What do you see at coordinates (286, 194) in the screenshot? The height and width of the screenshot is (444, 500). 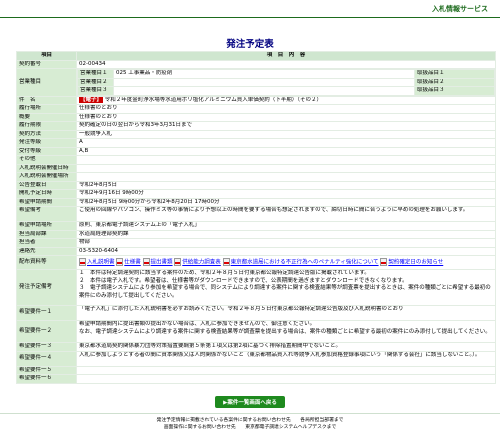 I see `open-date-value: 令和2年9月16日 9時00分` at bounding box center [286, 194].